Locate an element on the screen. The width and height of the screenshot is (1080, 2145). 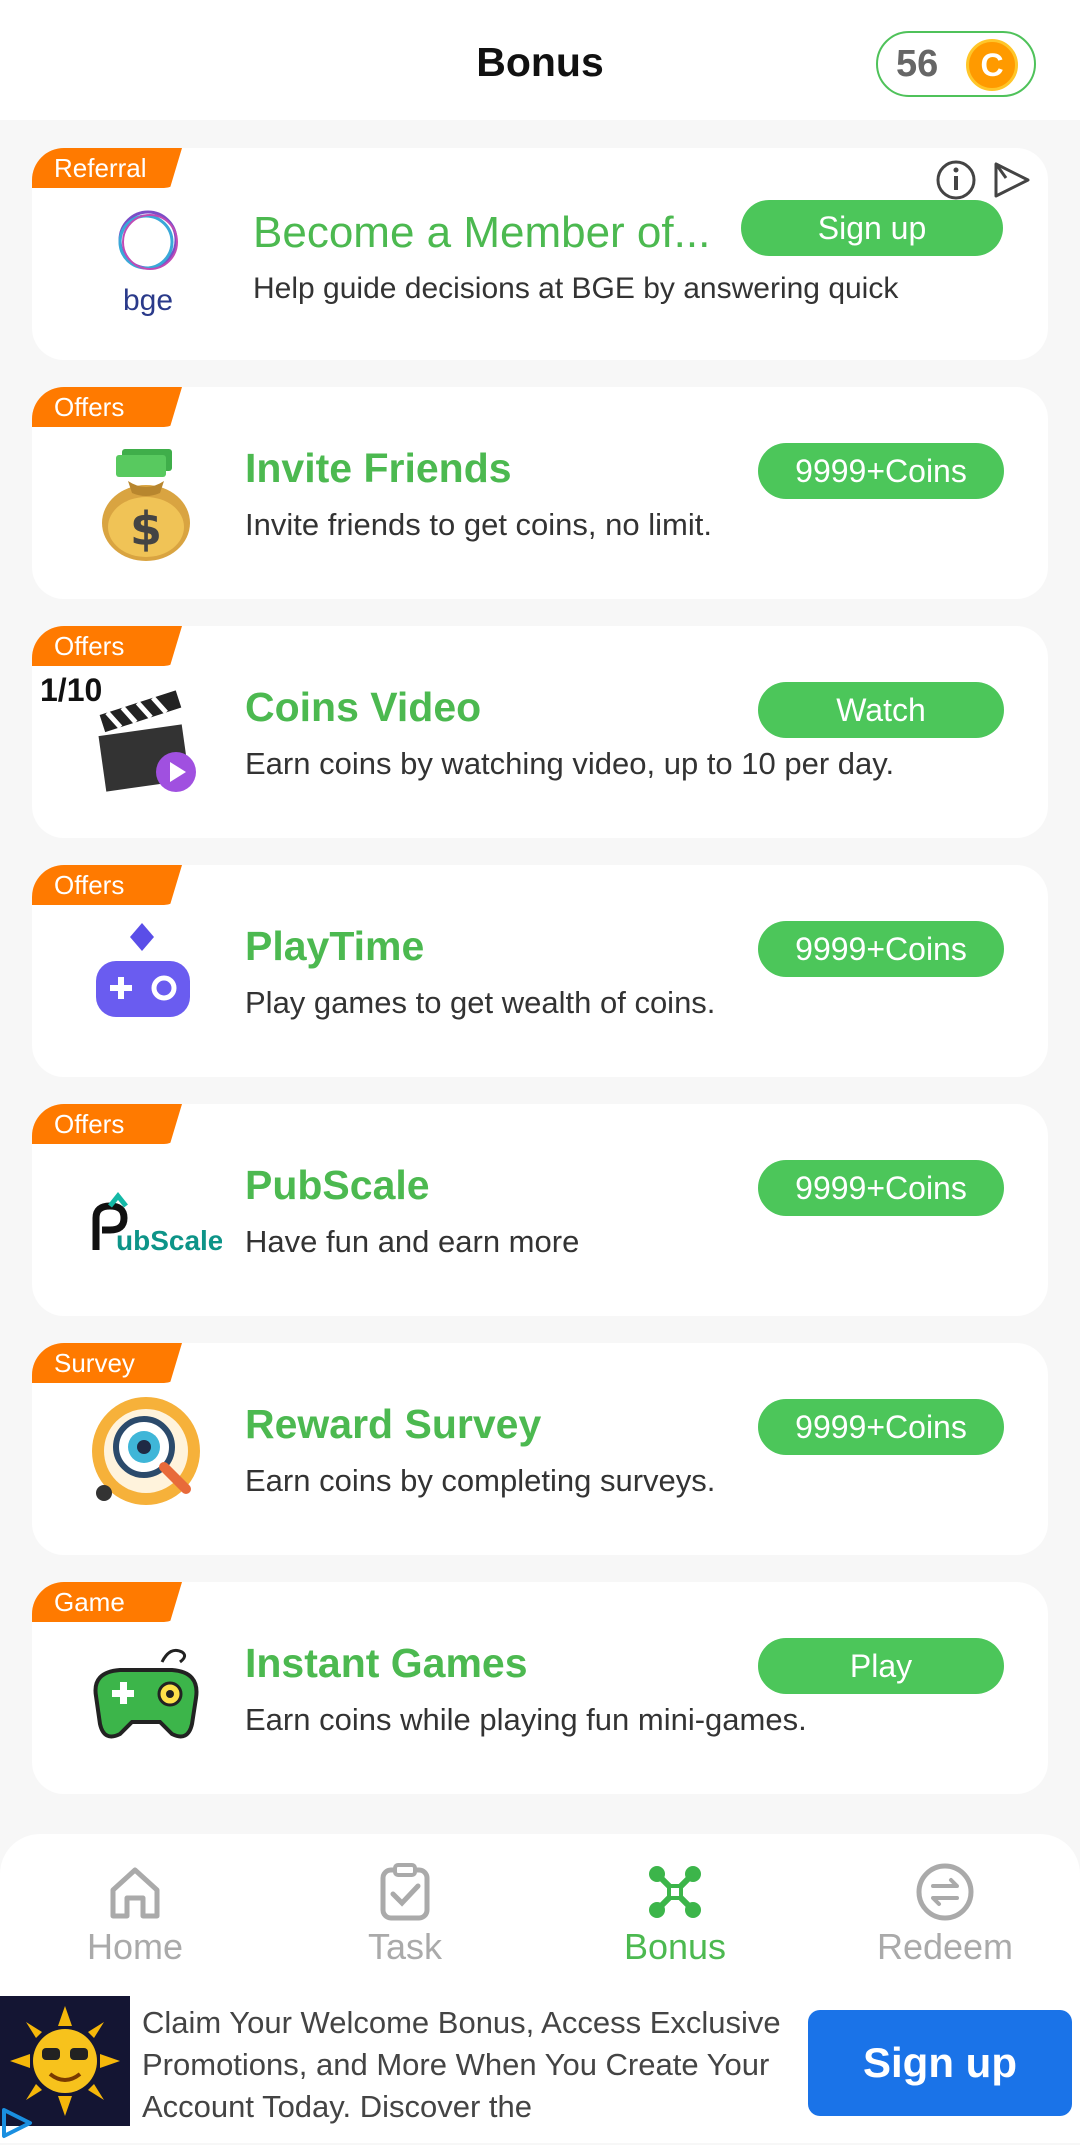
card-title: Coins Video is located at coordinates (363, 707).